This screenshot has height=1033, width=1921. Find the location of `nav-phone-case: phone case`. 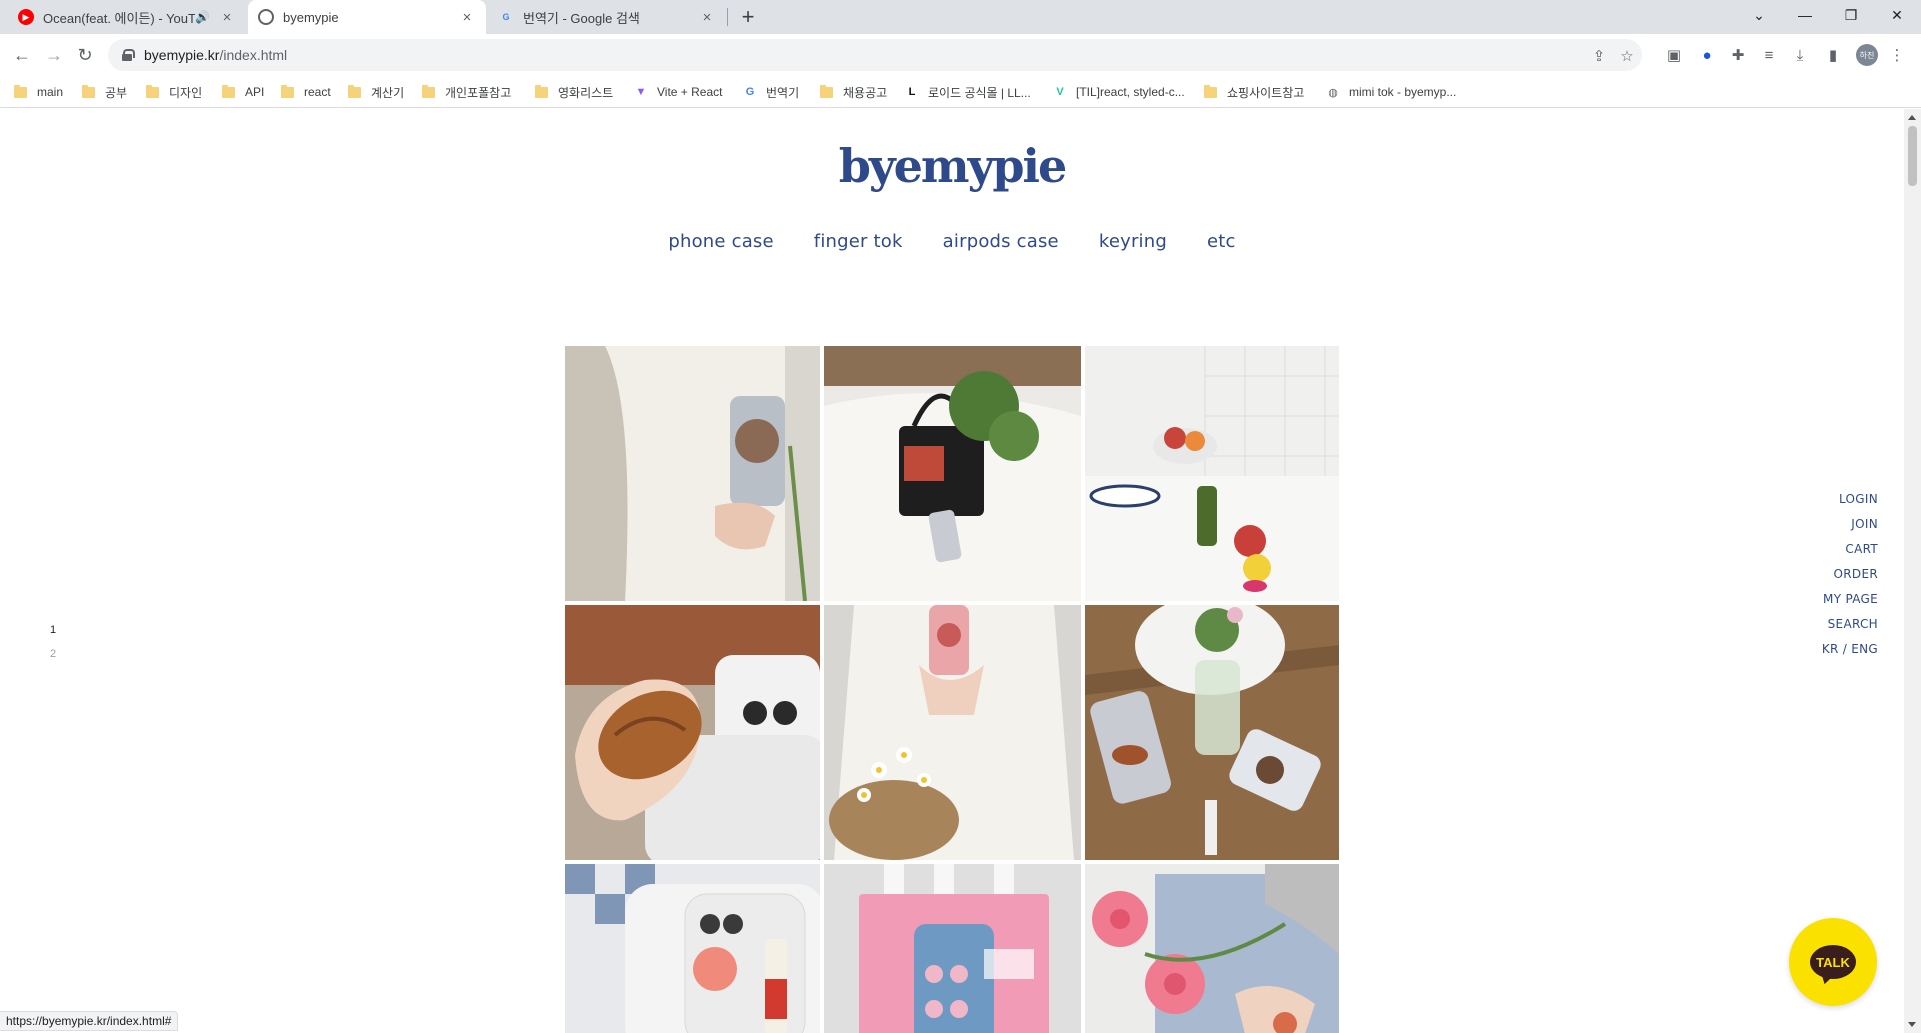

nav-phone-case: phone case is located at coordinates (720, 241).